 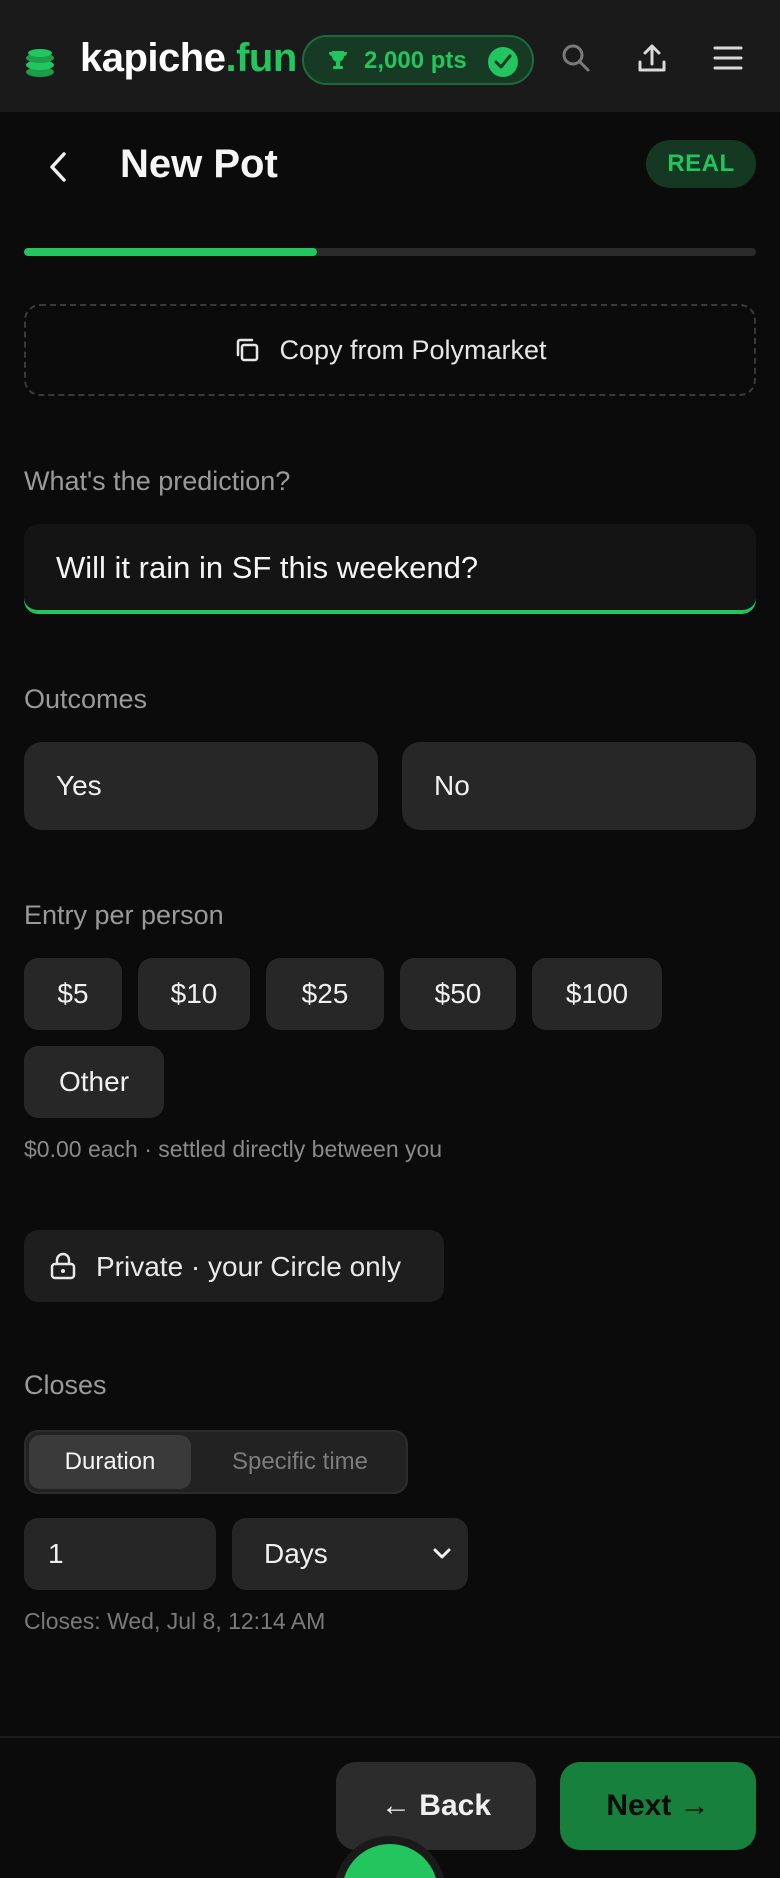 I want to click on real-badge: REAL, so click(x=701, y=164).